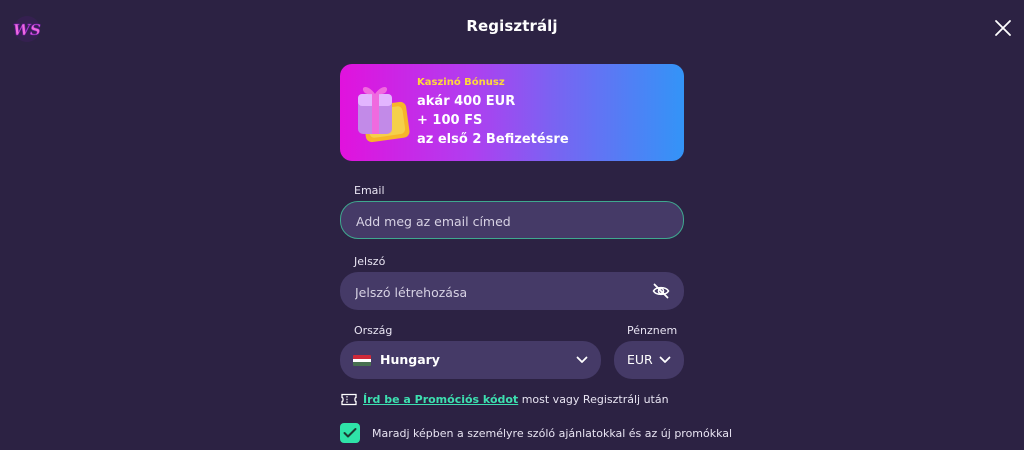  I want to click on banner-line-2: + 100 FS, so click(450, 120).